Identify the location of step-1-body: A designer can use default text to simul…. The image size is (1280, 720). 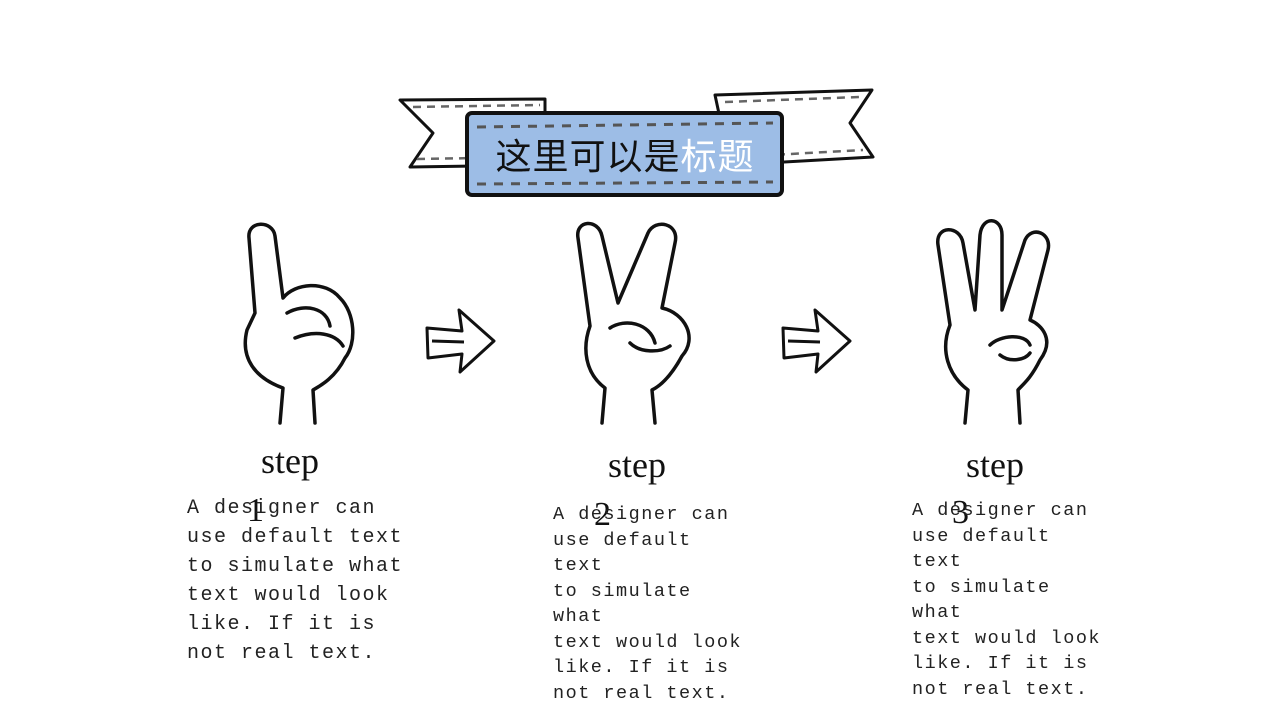
(295, 581).